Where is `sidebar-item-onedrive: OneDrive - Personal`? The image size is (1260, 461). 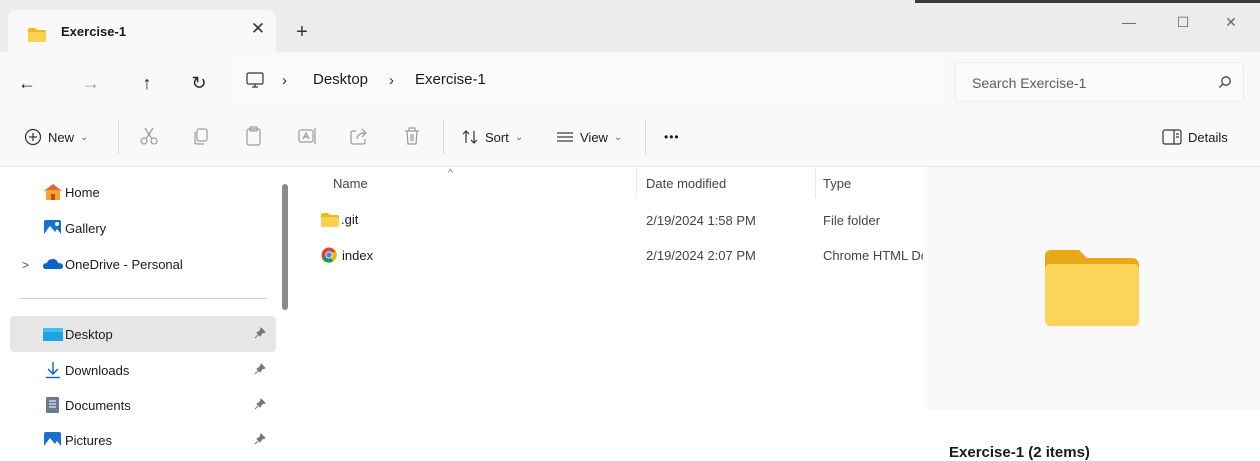 sidebar-item-onedrive: OneDrive - Personal is located at coordinates (143, 264).